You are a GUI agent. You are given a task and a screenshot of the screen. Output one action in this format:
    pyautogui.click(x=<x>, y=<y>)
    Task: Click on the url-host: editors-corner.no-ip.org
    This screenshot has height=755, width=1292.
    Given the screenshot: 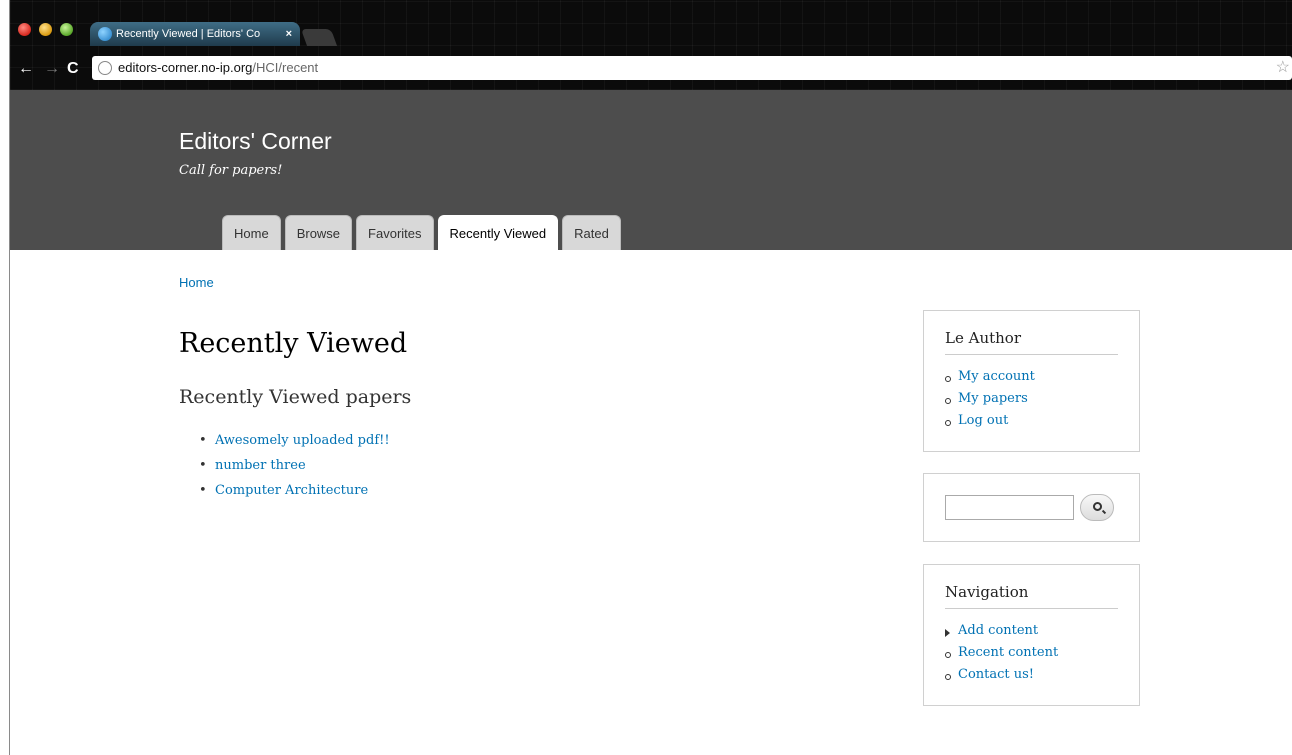 What is the action you would take?
    pyautogui.click(x=185, y=67)
    